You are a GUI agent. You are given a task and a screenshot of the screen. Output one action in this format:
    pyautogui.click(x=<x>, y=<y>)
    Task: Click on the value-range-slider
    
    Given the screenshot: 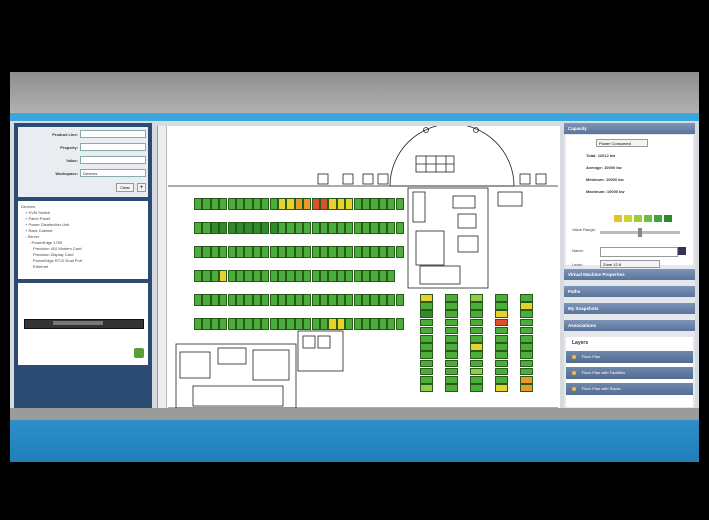 What is the action you would take?
    pyautogui.click(x=640, y=232)
    